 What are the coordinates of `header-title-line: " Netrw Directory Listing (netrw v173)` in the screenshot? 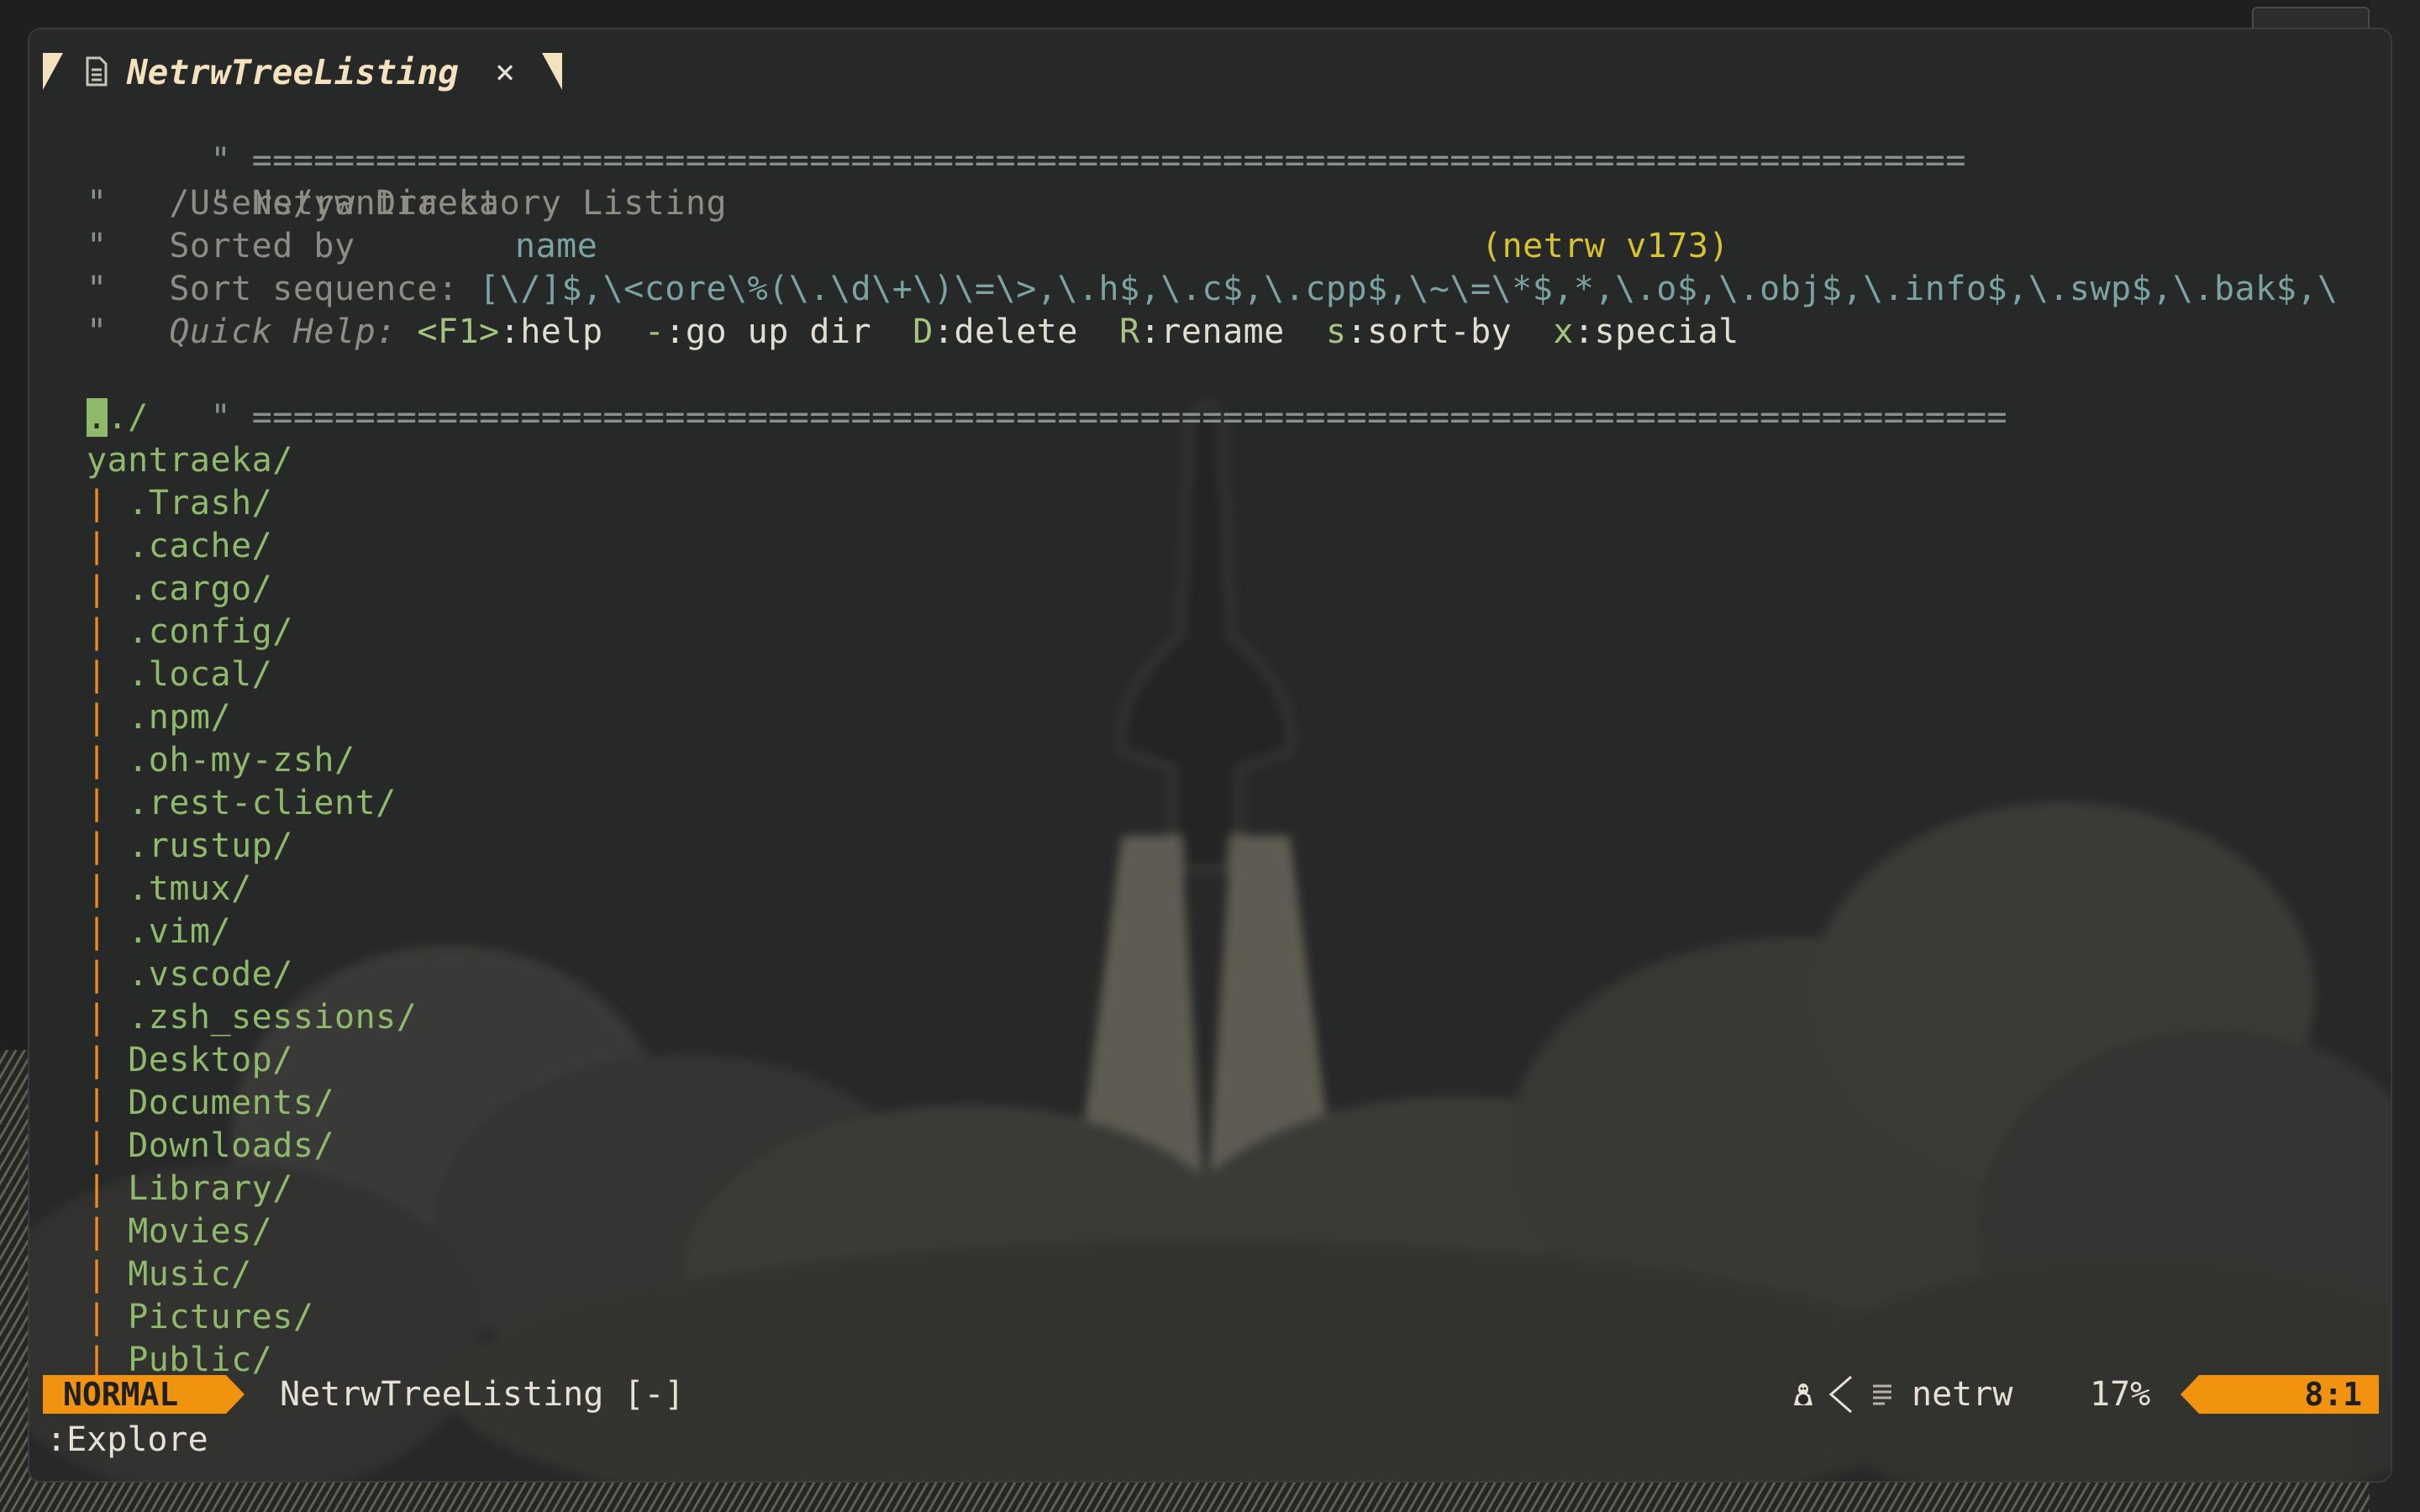 It's located at (908, 202).